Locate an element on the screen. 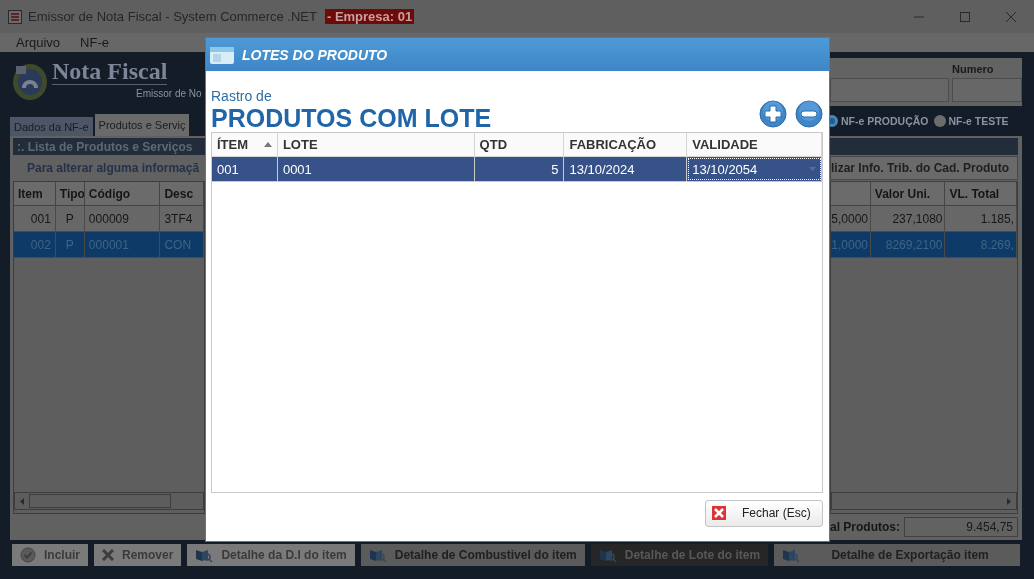 The image size is (1034, 579). column-header: FABRICAÇÃO is located at coordinates (626, 145).